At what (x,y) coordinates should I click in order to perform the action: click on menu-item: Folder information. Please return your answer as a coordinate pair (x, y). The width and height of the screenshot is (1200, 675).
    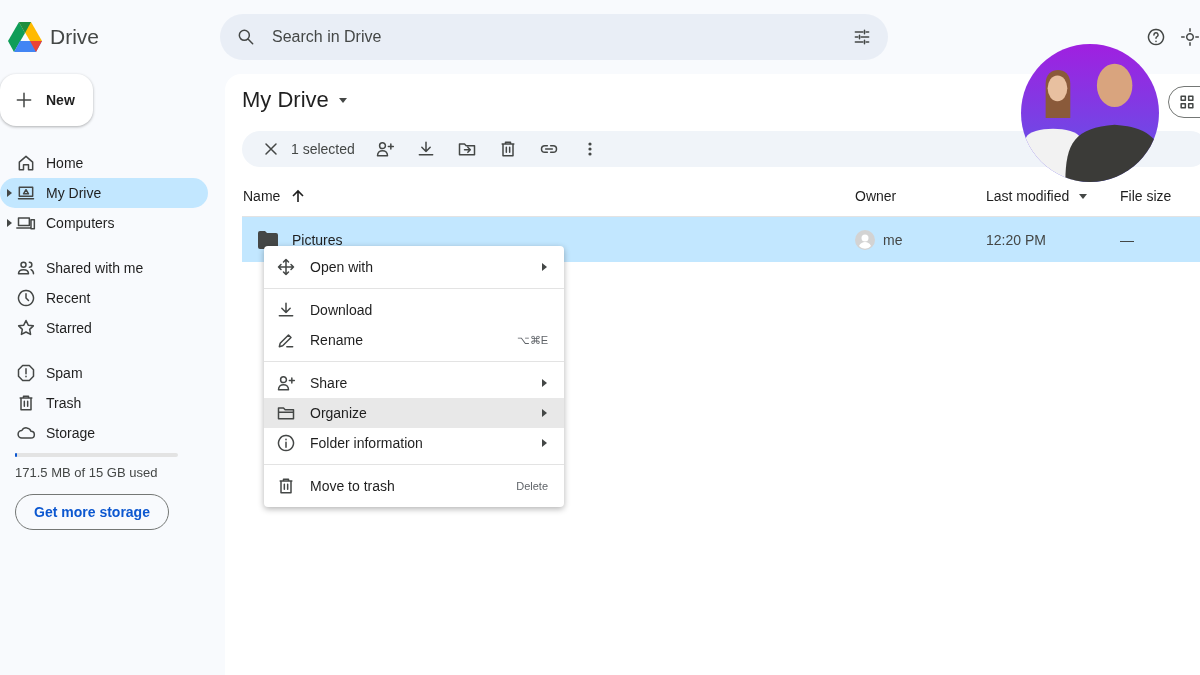
    Looking at the image, I should click on (414, 443).